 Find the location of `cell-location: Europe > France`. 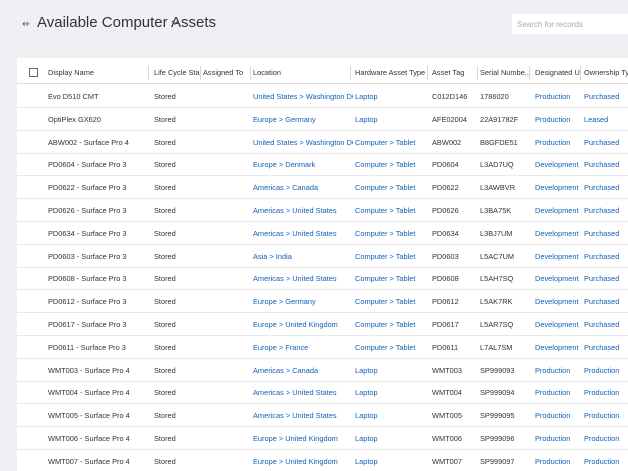

cell-location: Europe > France is located at coordinates (303, 347).